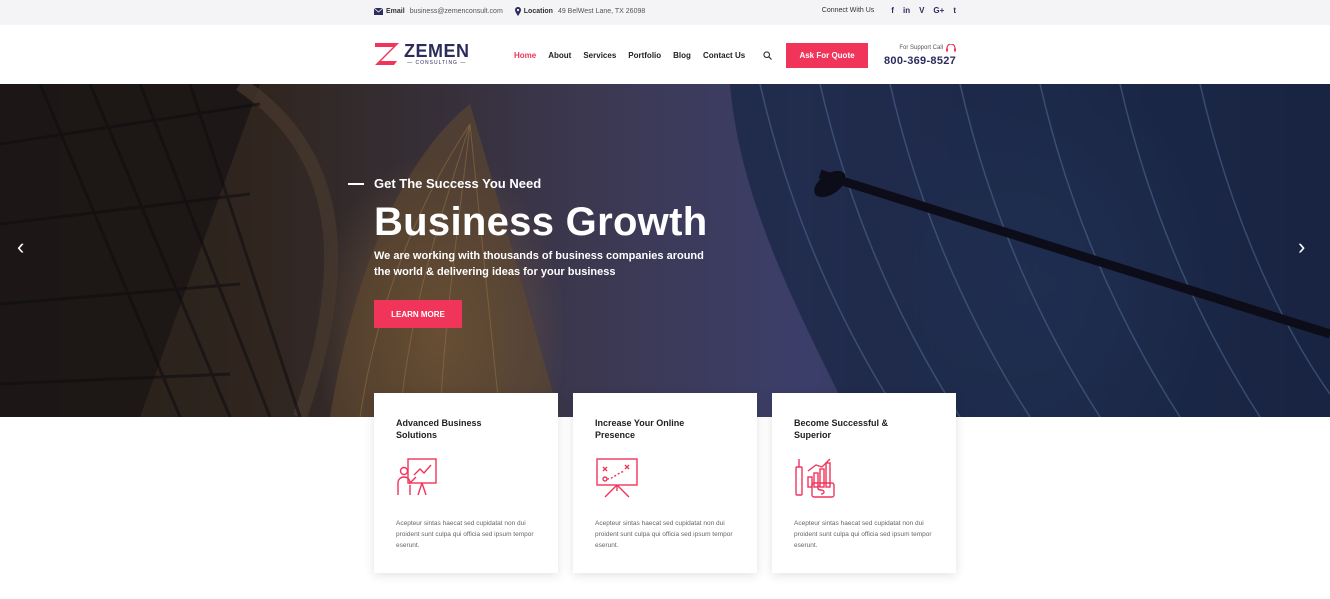 This screenshot has width=1330, height=599. I want to click on twitter-icon: t, so click(954, 10).